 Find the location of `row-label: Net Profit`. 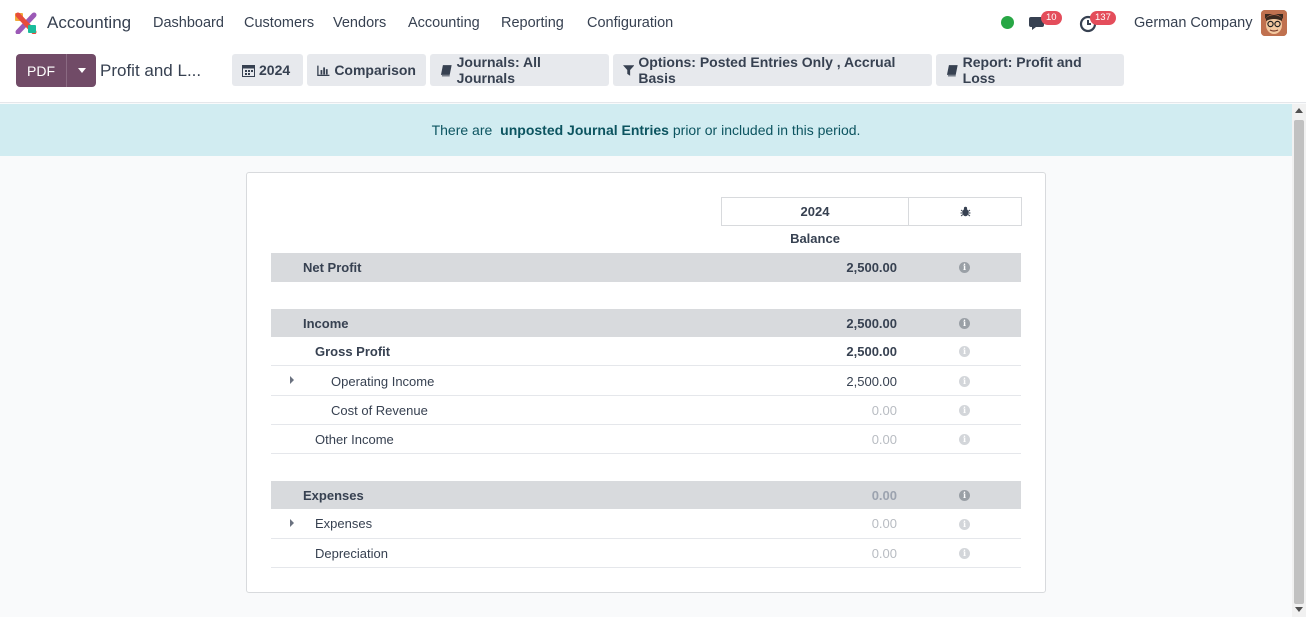

row-label: Net Profit is located at coordinates (332, 267).